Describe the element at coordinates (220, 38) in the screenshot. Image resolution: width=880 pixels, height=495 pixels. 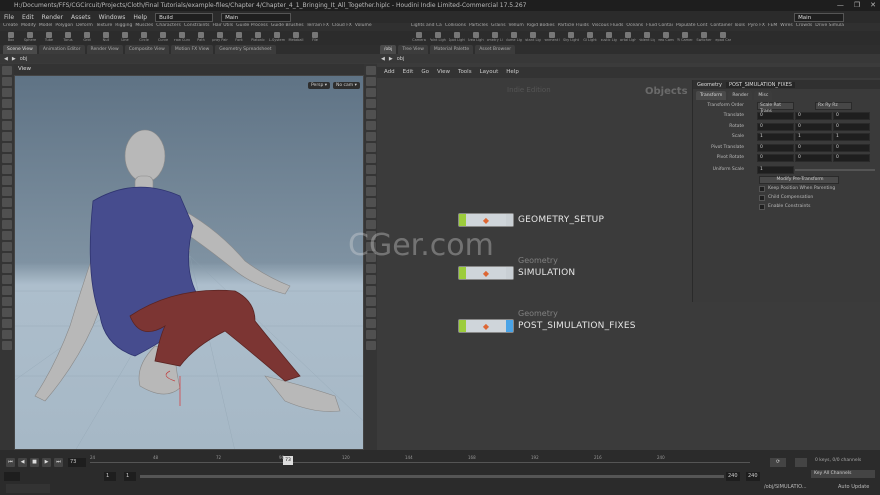
I see `shelf-tool-button: Spray Paint` at that location.